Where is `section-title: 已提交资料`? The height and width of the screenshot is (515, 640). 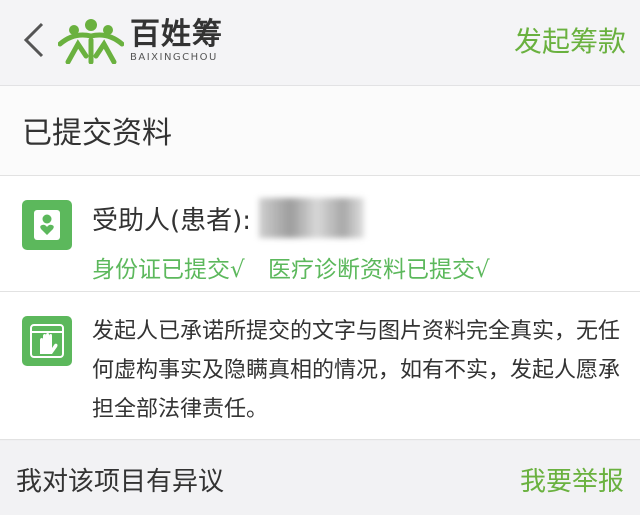 section-title: 已提交资料 is located at coordinates (97, 133).